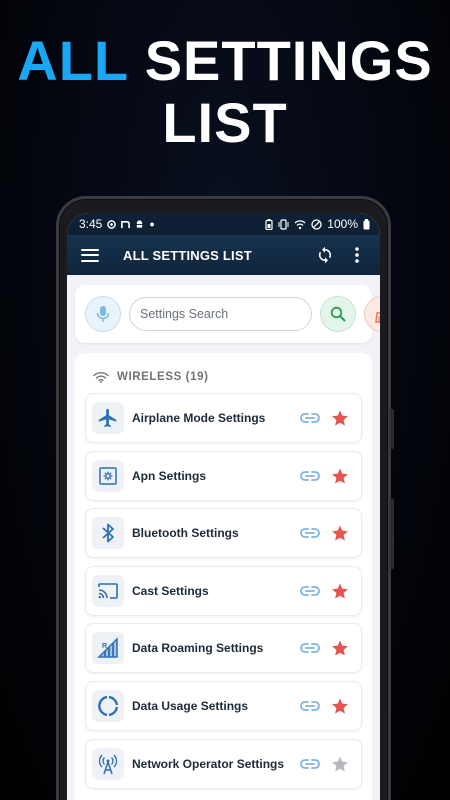  I want to click on section-label: WIRELESS (19), so click(163, 377).